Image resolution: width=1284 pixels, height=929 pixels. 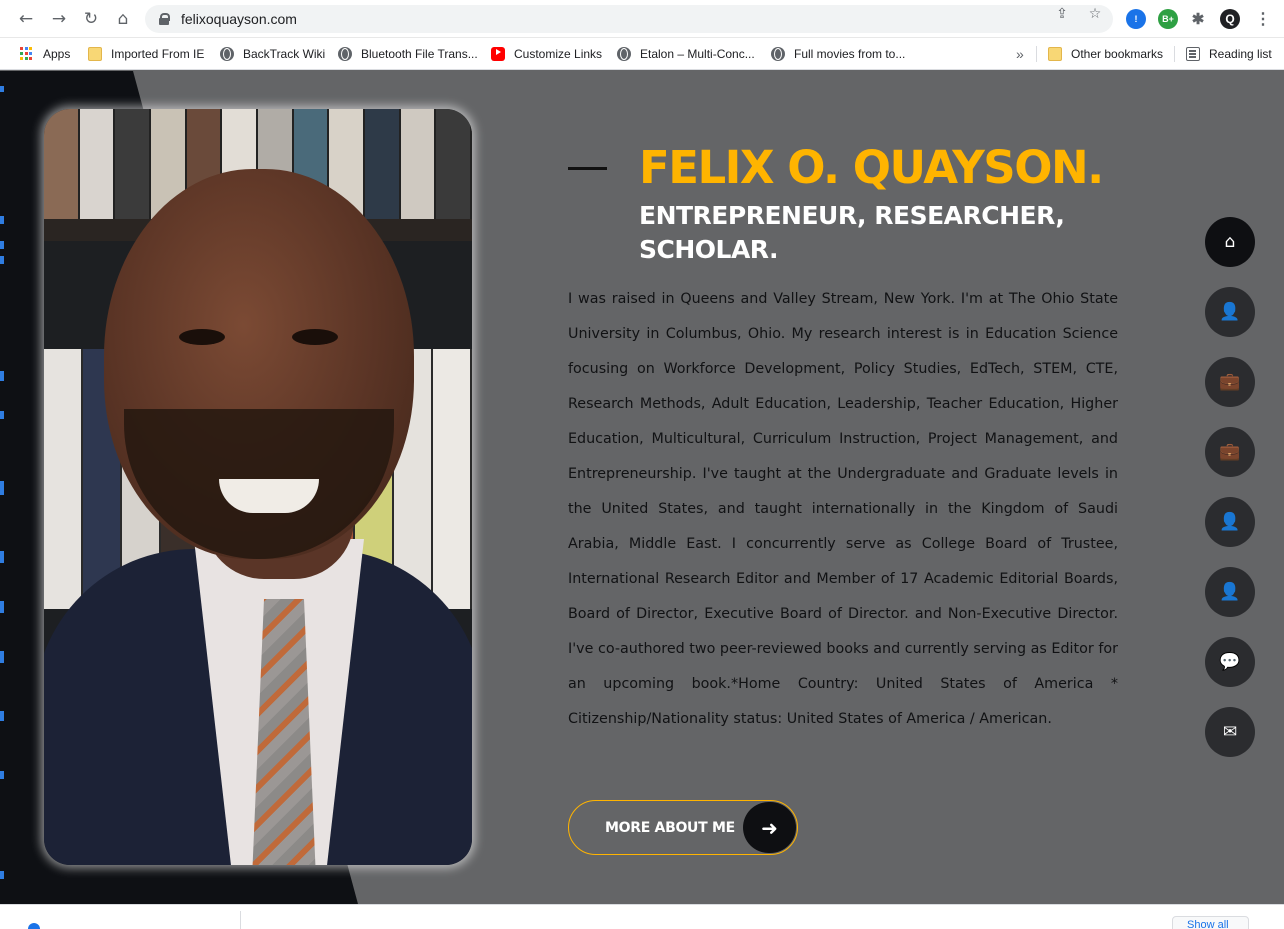 What do you see at coordinates (1020, 54) in the screenshot?
I see `bookmarks-overflow-button: »` at bounding box center [1020, 54].